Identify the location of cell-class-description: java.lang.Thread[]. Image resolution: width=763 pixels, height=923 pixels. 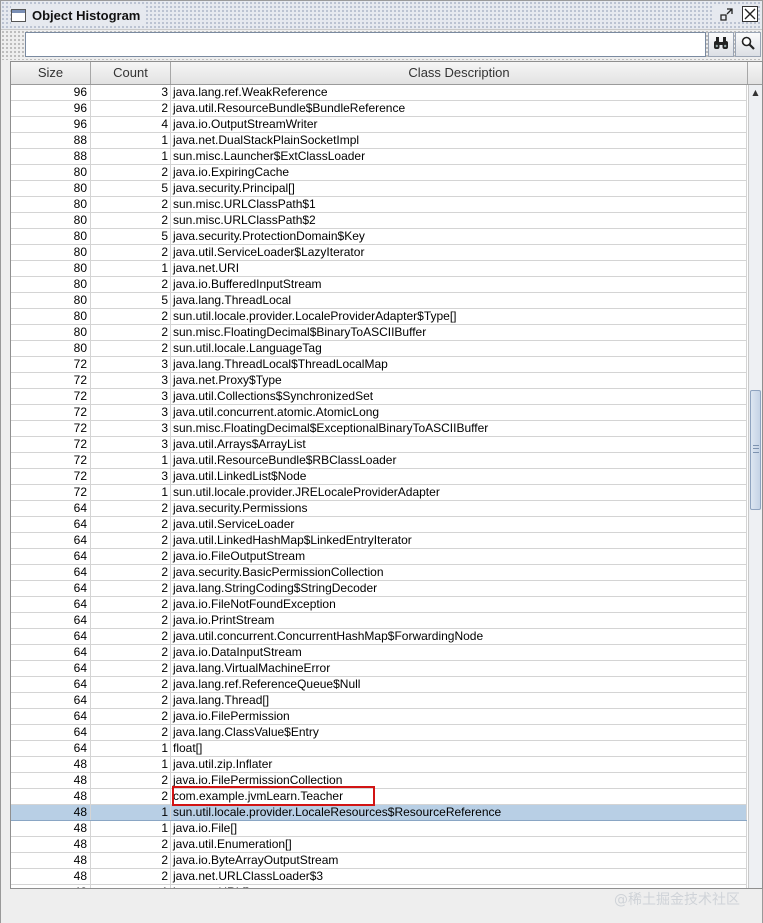
(459, 700).